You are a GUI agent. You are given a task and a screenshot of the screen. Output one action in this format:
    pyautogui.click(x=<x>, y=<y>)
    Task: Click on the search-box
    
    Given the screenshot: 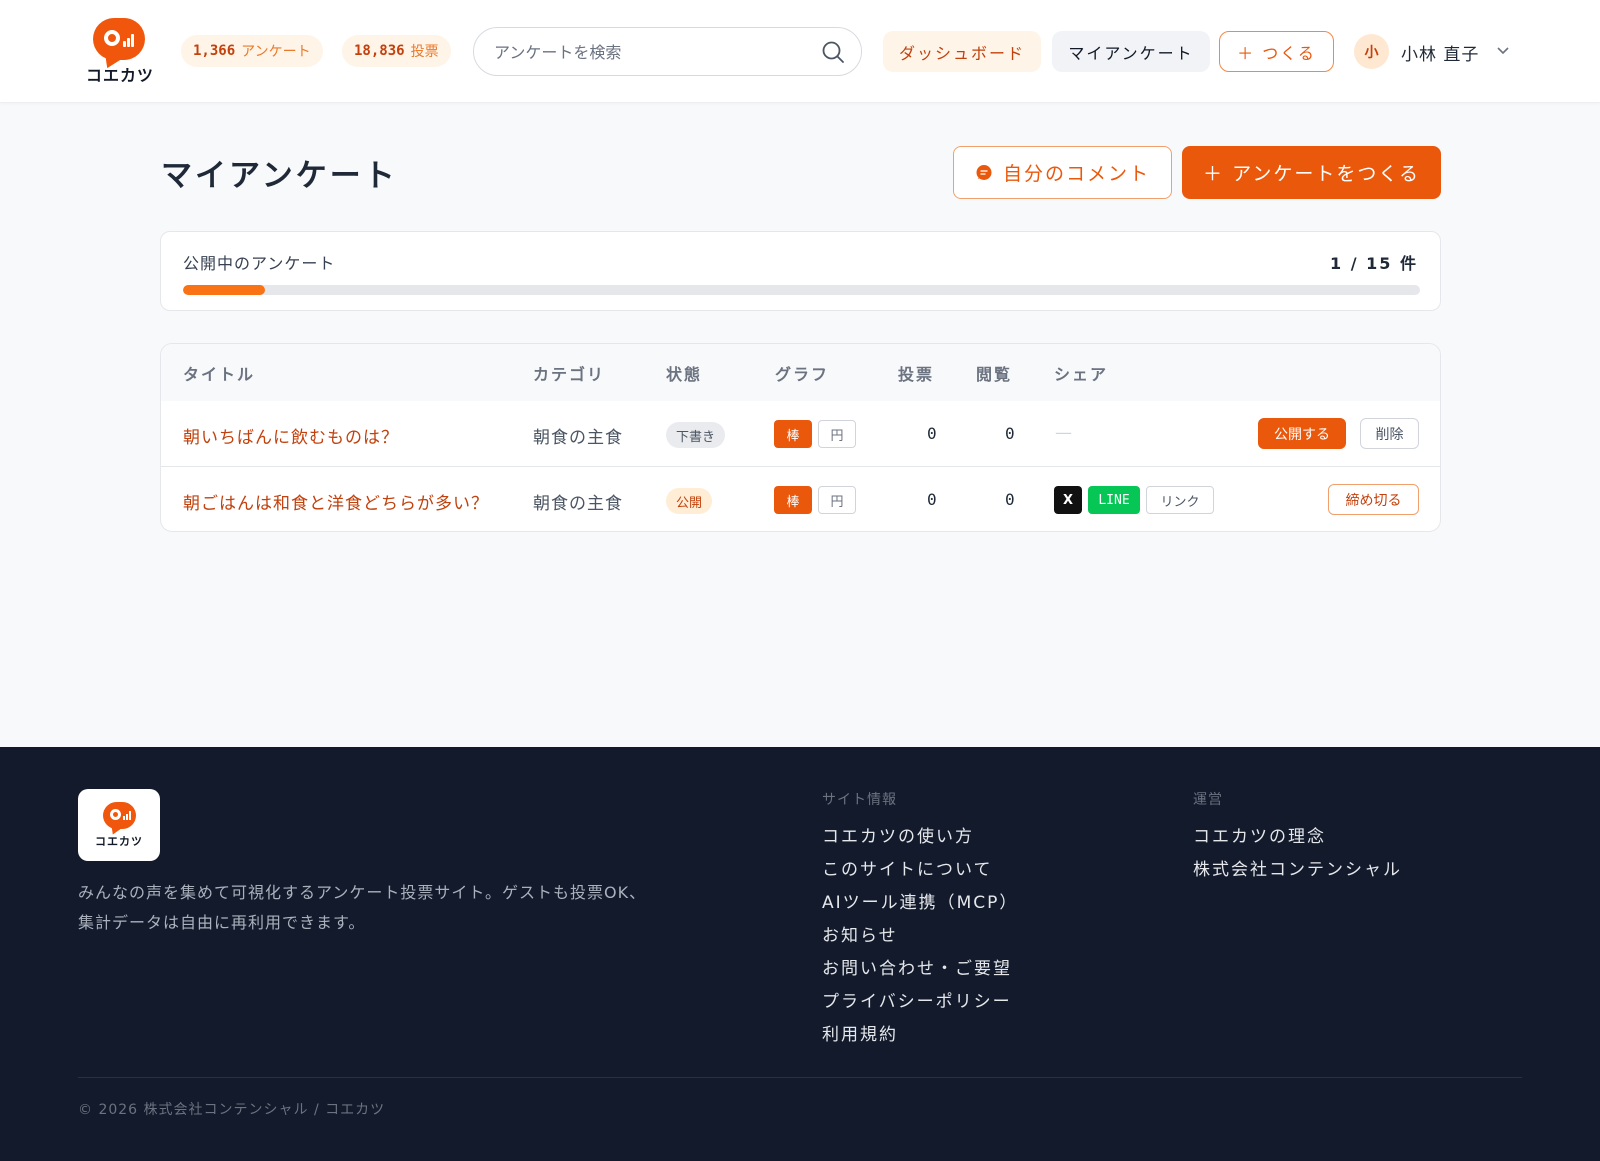 What is the action you would take?
    pyautogui.click(x=667, y=51)
    